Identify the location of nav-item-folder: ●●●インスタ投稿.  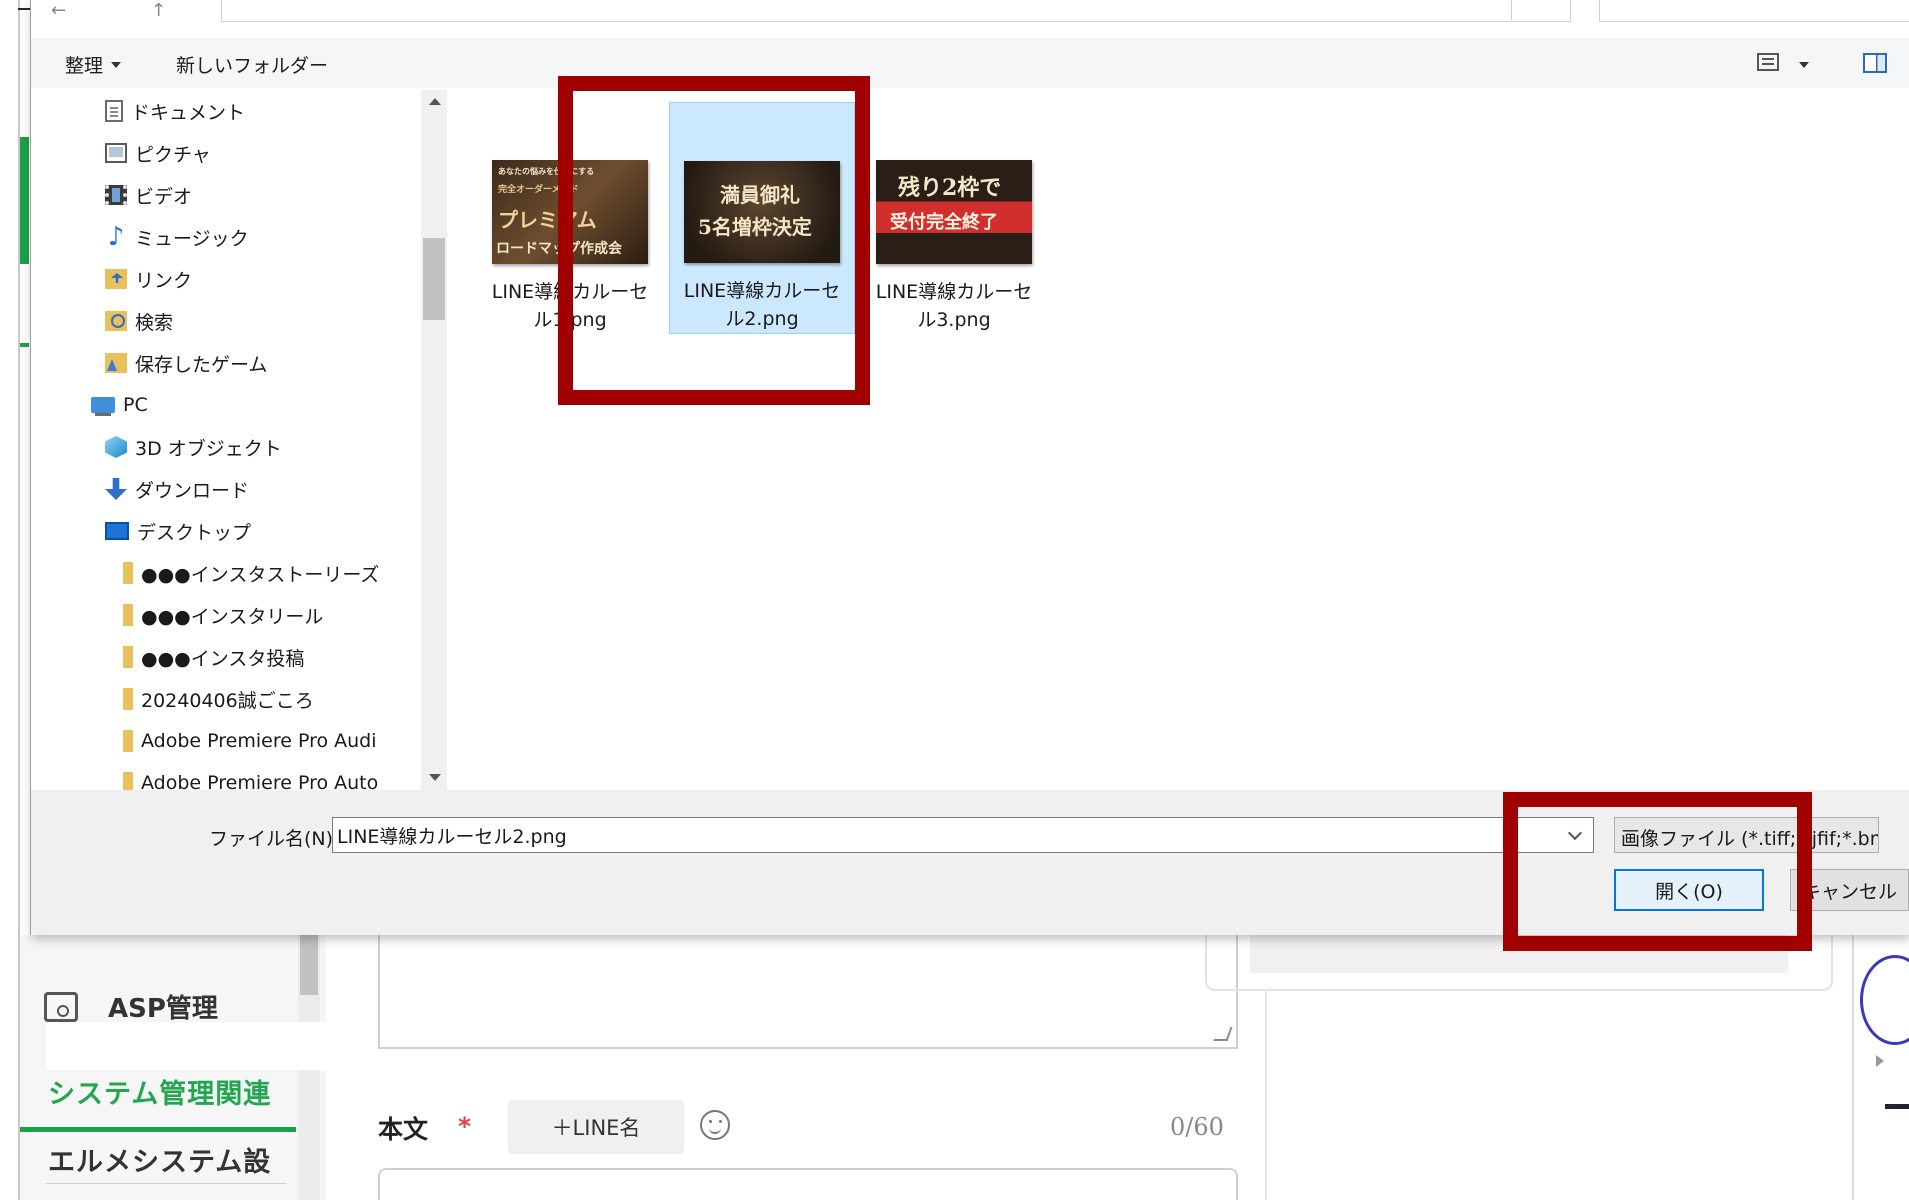
(213, 657).